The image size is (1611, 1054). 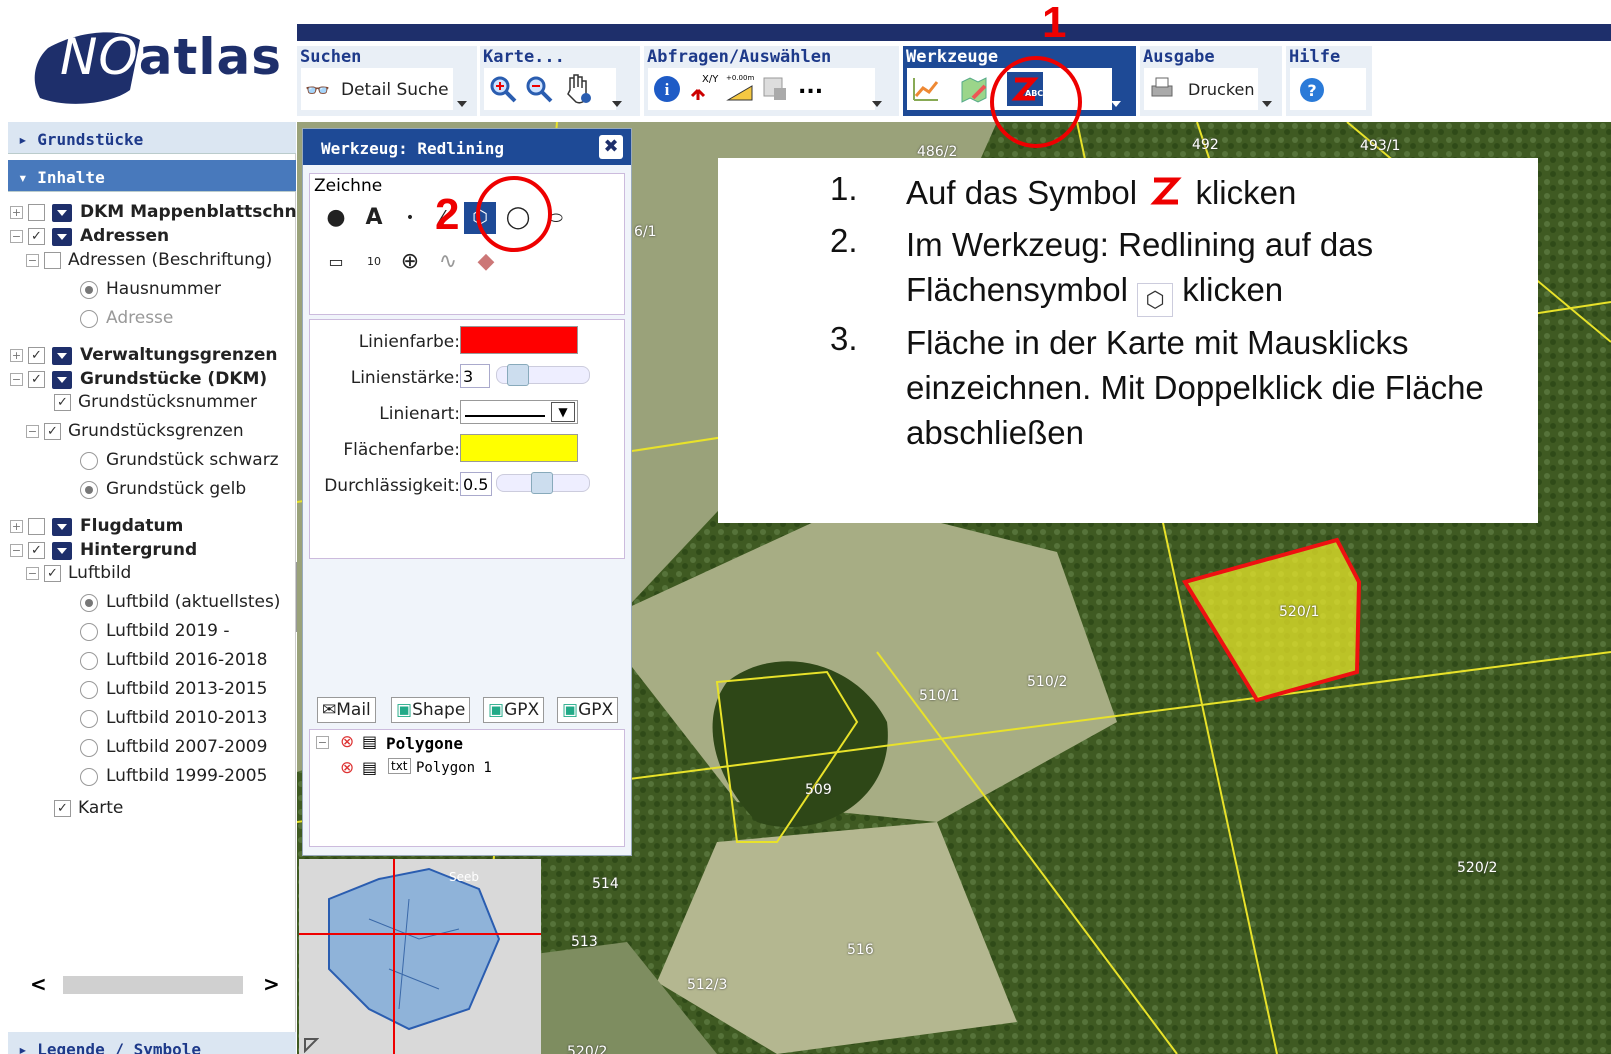 I want to click on scroll-right-arrow: >, so click(x=271, y=984).